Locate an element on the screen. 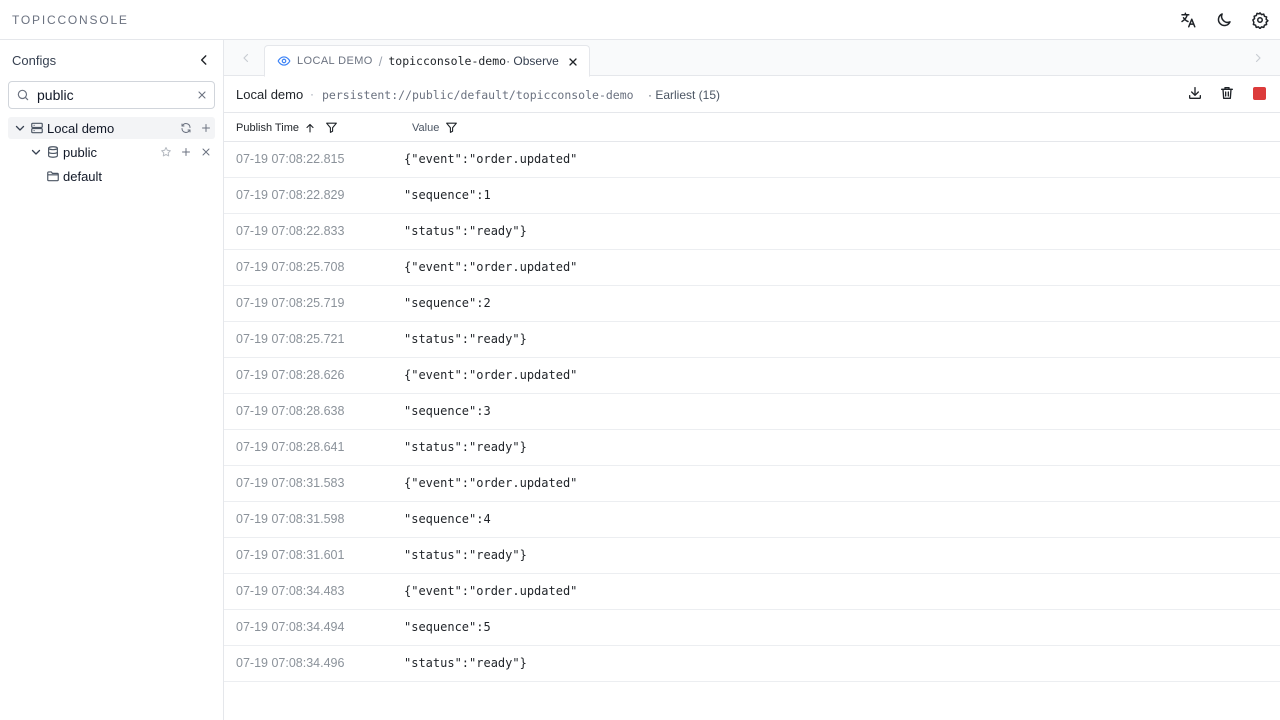  publish-time-cell: 07-19 07:08:25.708 is located at coordinates (290, 267).